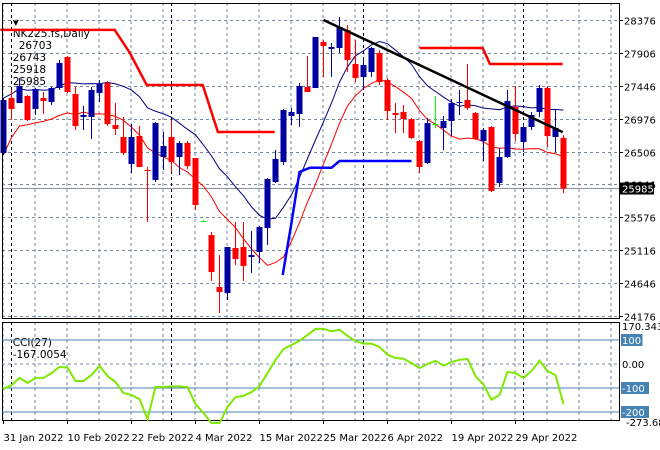 The image size is (660, 450). Describe the element at coordinates (163, 438) in the screenshot. I see `date-axis-label: 22 Feb 2022` at that location.